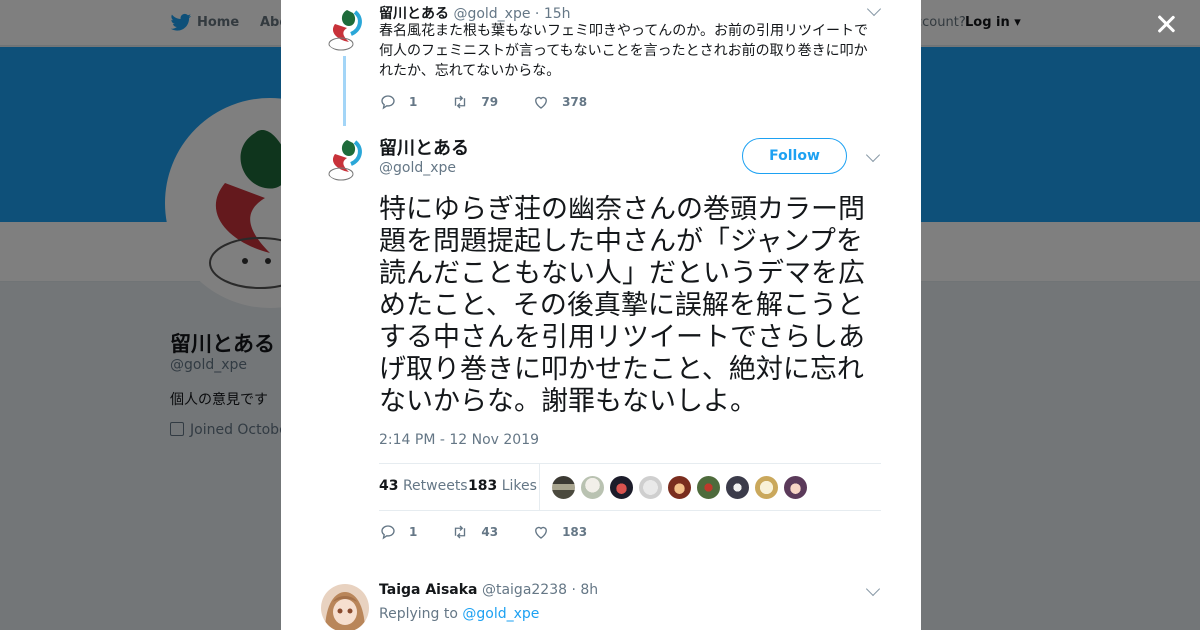 The width and height of the screenshot is (1200, 630). I want to click on thread-tweet-name: 留川とある, so click(414, 14).